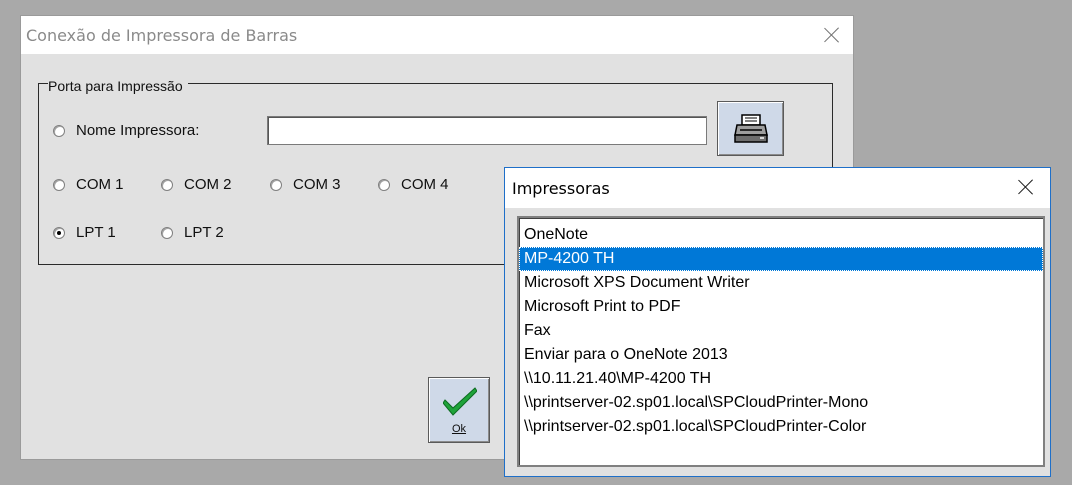 The width and height of the screenshot is (1072, 485). I want to click on checkmark-icon, so click(460, 401).